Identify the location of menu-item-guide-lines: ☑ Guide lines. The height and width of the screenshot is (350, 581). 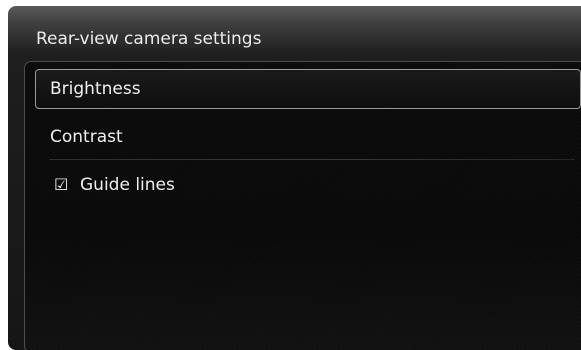
(105, 185).